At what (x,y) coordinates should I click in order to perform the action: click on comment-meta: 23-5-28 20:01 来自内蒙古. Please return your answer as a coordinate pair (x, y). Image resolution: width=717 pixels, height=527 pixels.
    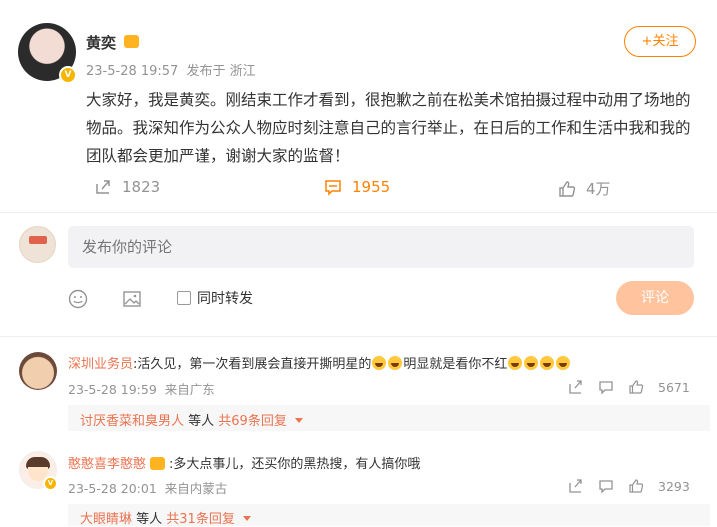
    Looking at the image, I should click on (147, 487).